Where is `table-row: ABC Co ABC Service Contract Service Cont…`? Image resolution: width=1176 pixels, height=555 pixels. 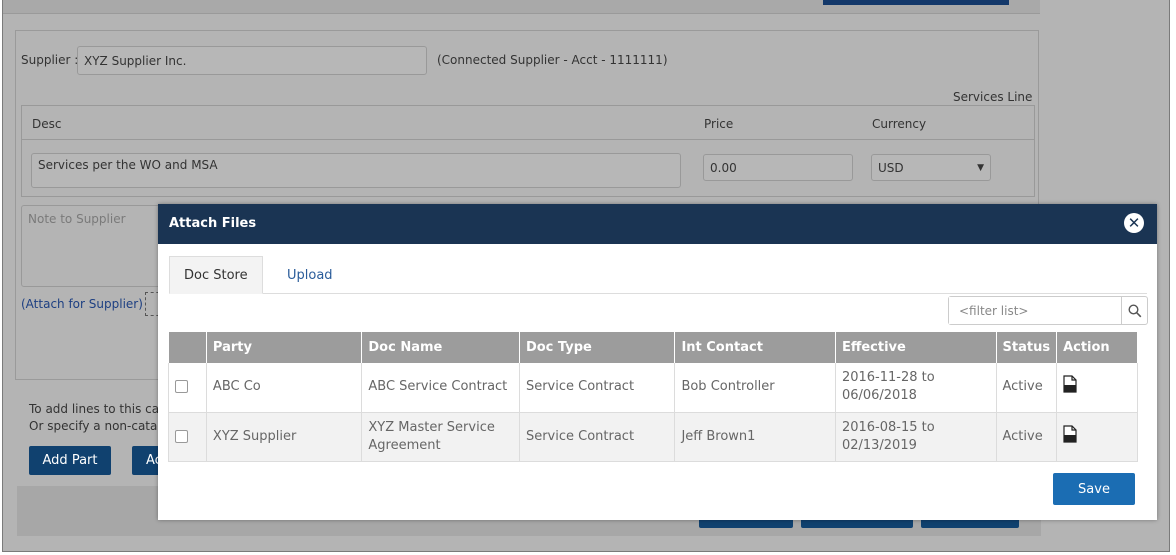
table-row: ABC Co ABC Service Contract Service Cont… is located at coordinates (653, 388).